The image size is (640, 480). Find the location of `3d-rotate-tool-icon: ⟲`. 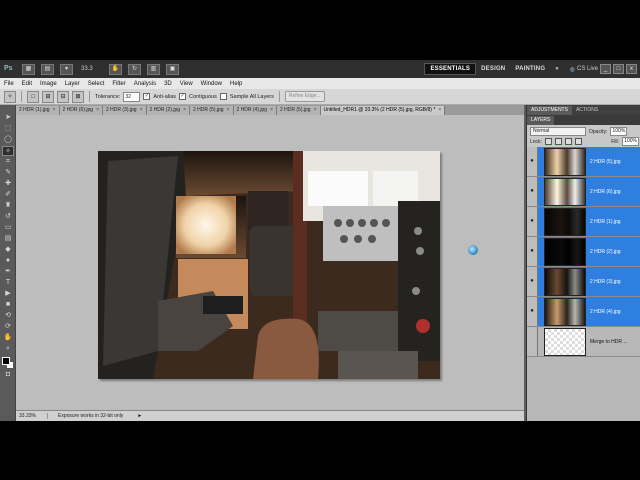

3d-rotate-tool-icon: ⟲ is located at coordinates (8, 316).